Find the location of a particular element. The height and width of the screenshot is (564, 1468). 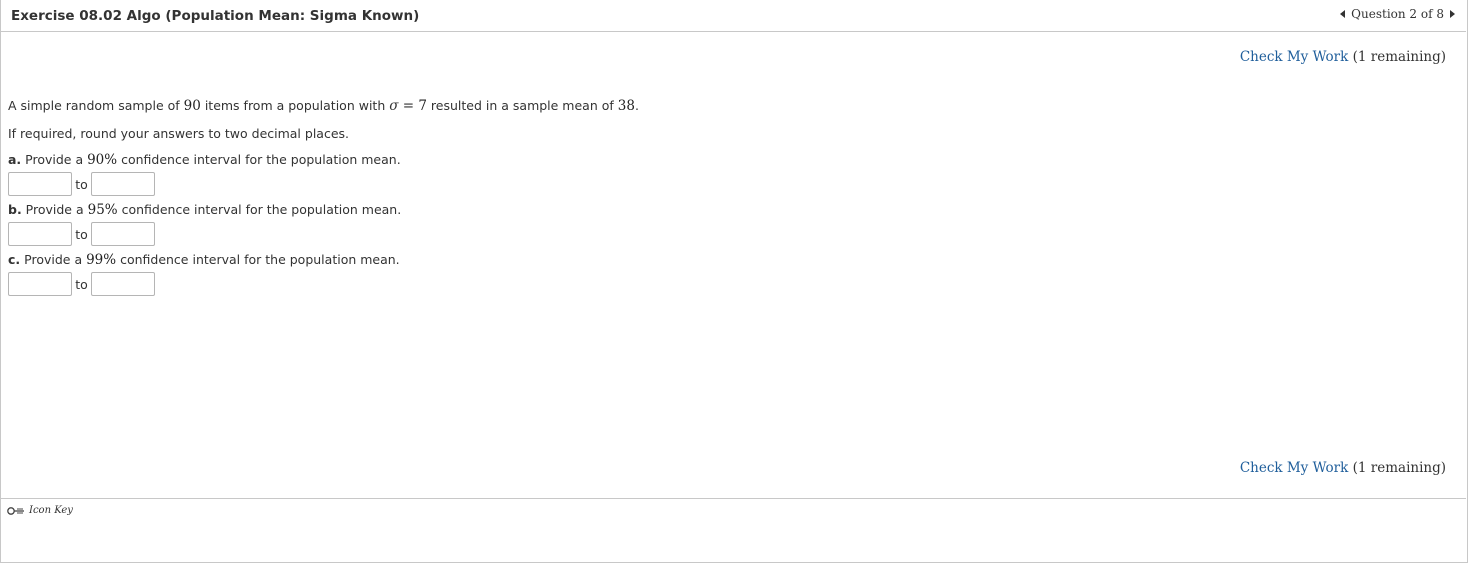

part-a-upper-input is located at coordinates (123, 184).